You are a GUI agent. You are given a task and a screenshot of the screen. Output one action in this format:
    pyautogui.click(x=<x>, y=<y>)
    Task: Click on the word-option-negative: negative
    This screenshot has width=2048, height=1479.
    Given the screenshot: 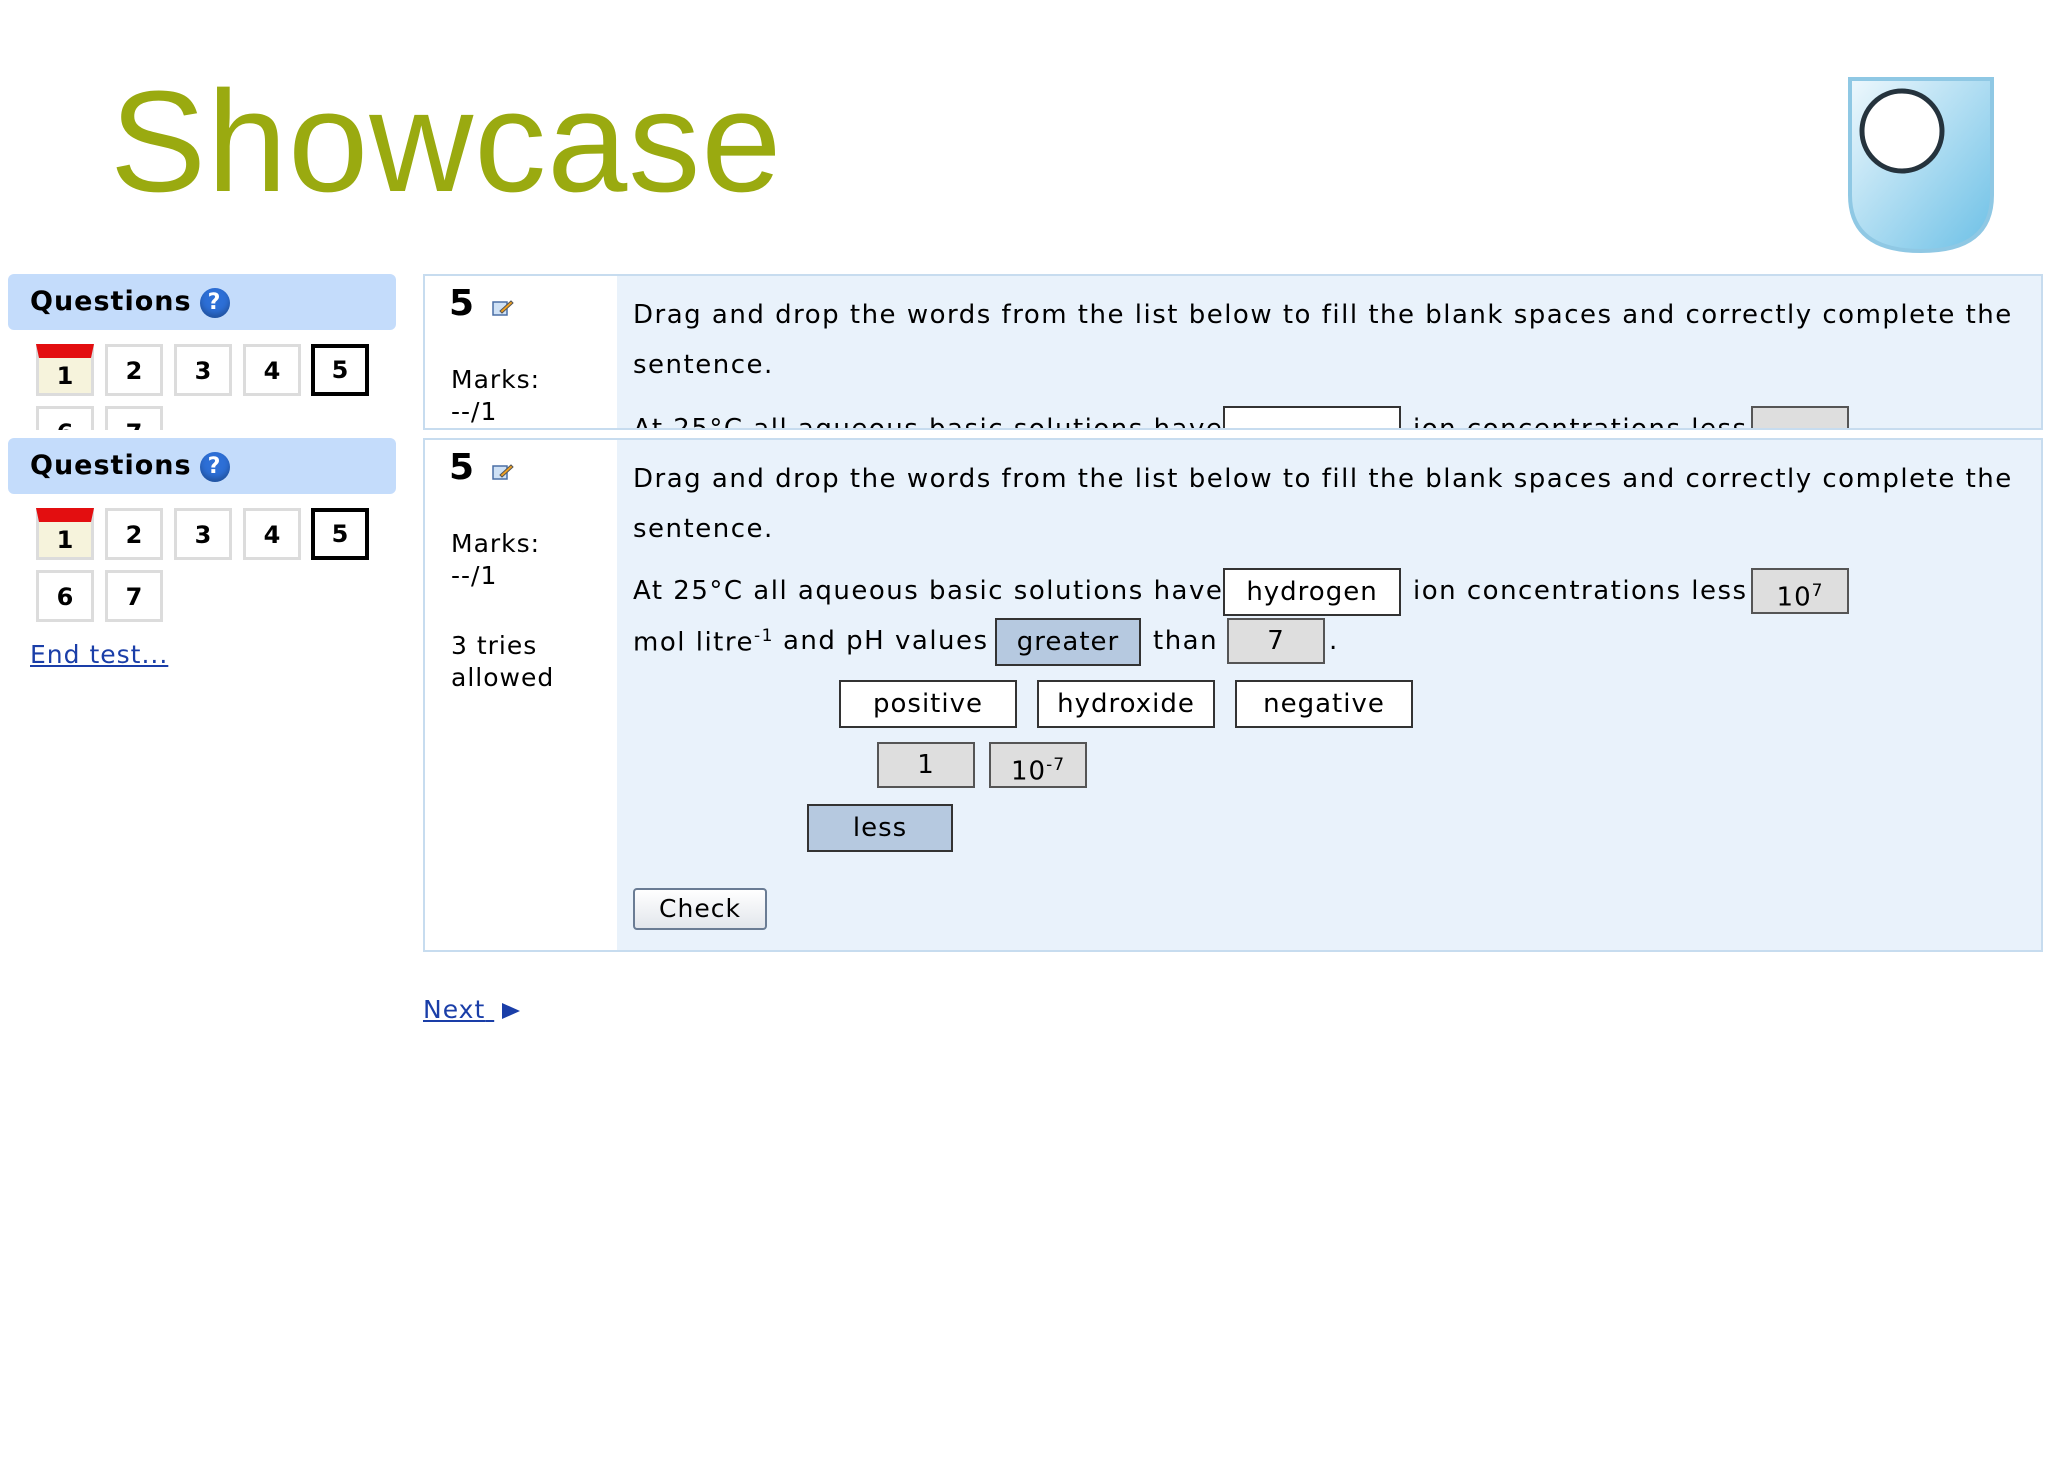 What is the action you would take?
    pyautogui.click(x=1324, y=704)
    